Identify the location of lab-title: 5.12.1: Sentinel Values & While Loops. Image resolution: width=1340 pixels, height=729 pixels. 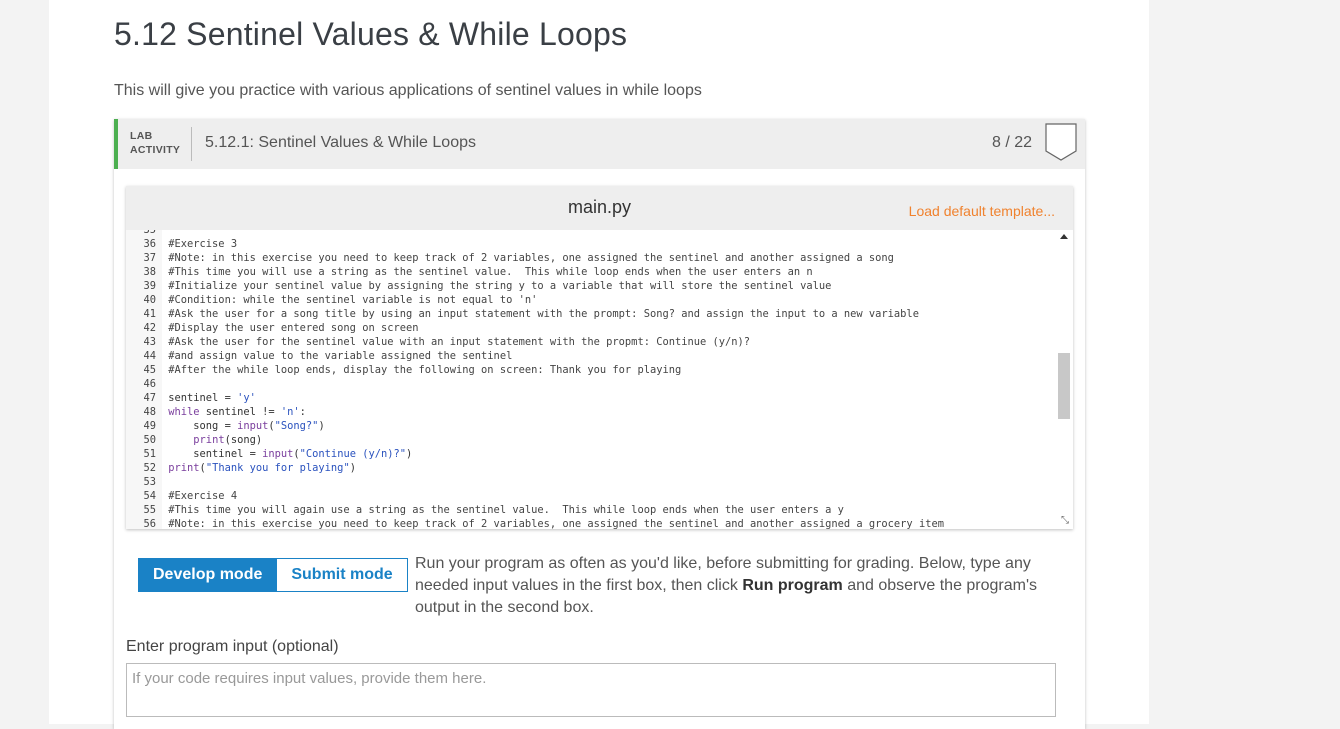
(340, 142).